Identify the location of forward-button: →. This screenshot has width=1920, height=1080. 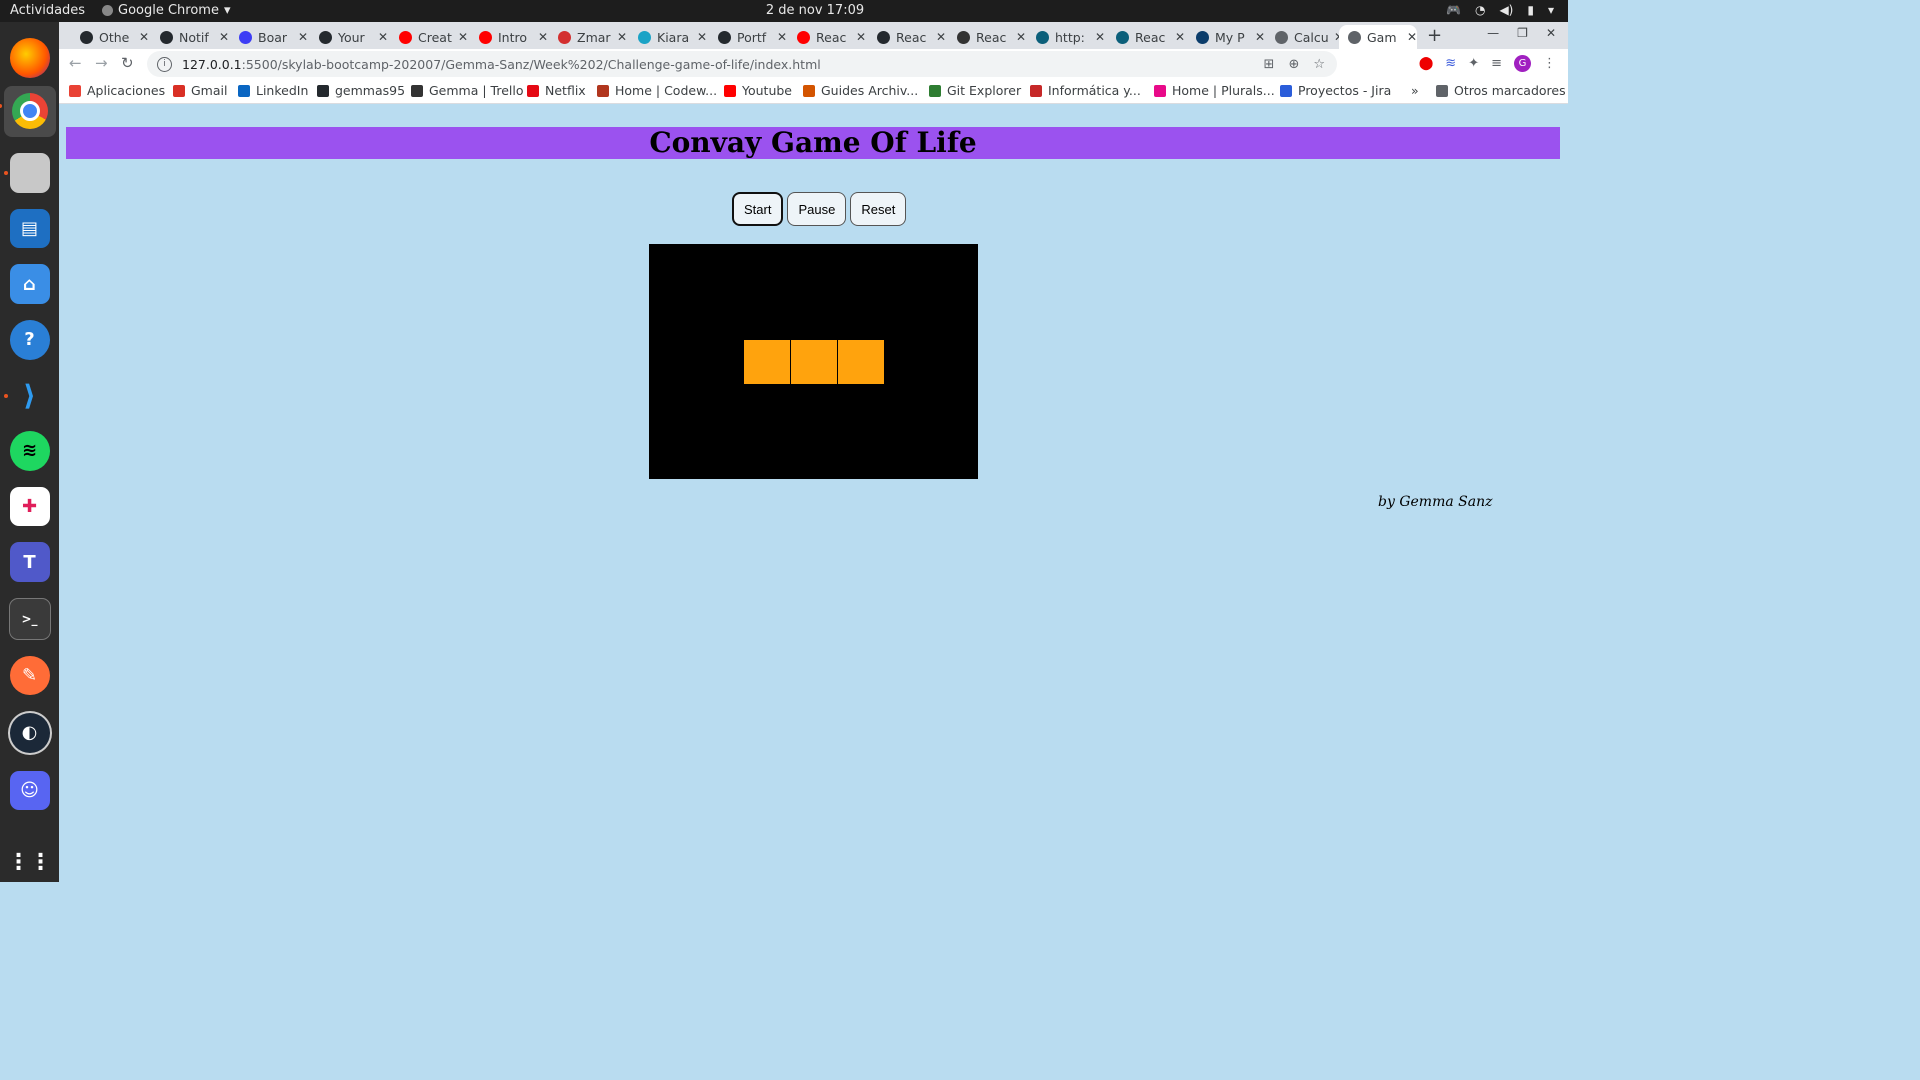
(101, 63).